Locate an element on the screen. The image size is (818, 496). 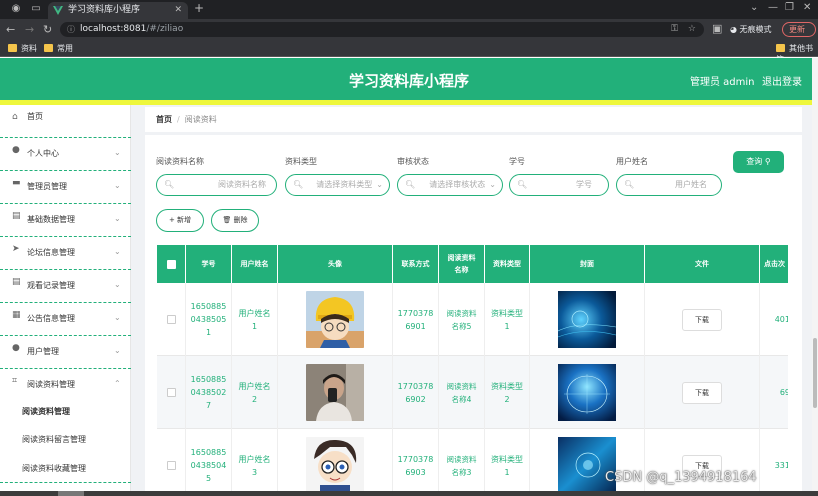
table-header: 学号 用户姓名 头像 联系方式 阅读资料名称 资料类型 封面 文件 点击次 is located at coordinates (472, 264).